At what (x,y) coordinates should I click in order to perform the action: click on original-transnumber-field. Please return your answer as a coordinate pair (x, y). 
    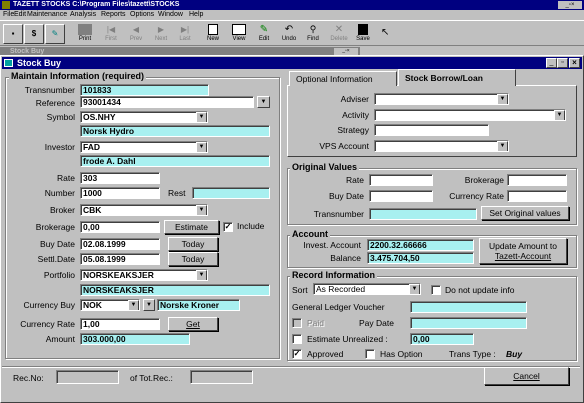
    Looking at the image, I should click on (423, 214).